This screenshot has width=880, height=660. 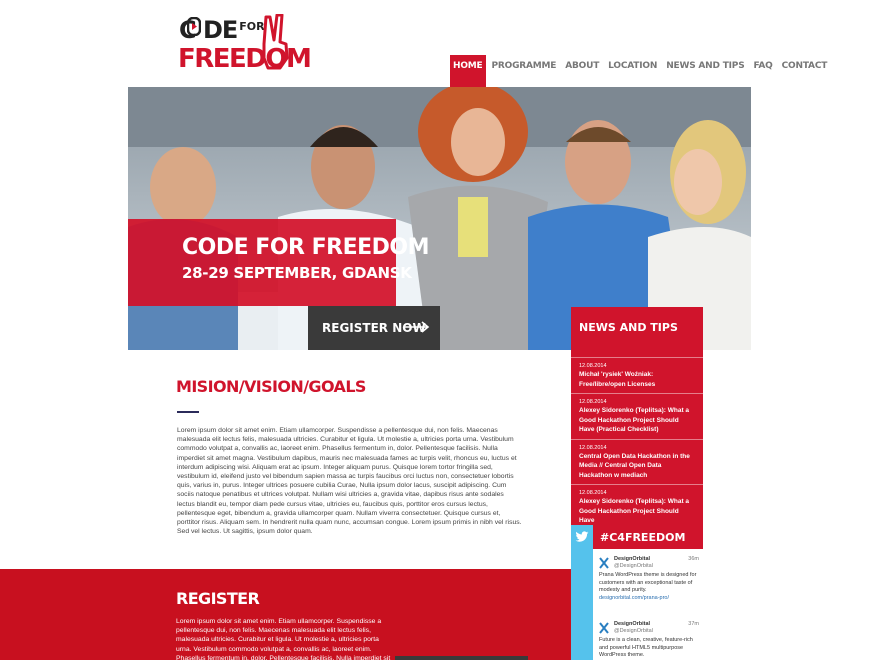 I want to click on tweet-link: designorbital.com/prana-pro/, so click(x=634, y=598).